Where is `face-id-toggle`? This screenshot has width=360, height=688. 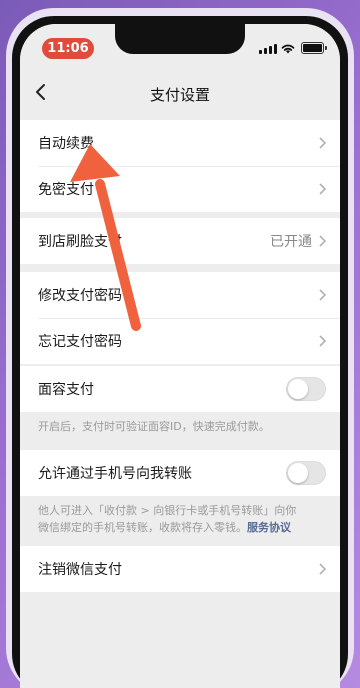
face-id-toggle is located at coordinates (306, 389).